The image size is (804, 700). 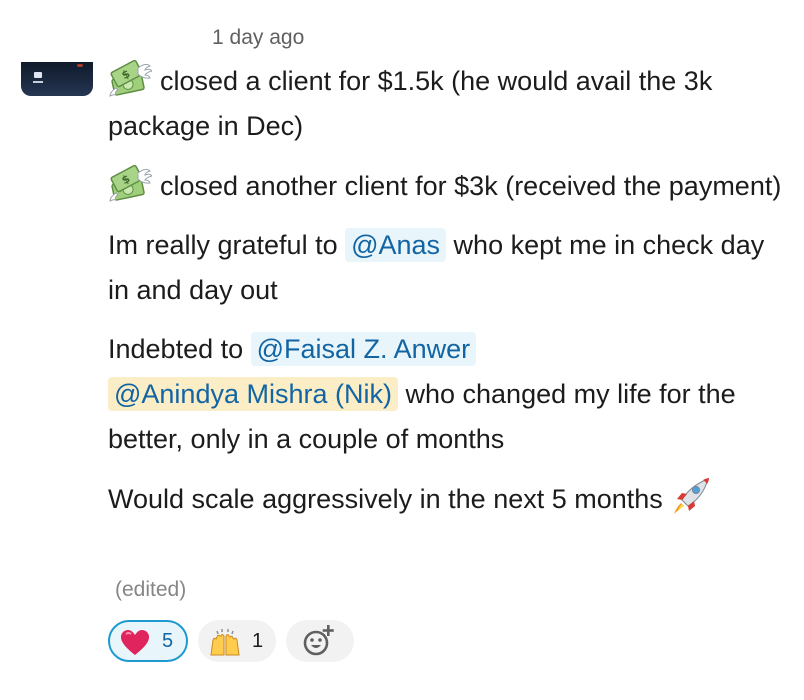 What do you see at coordinates (57, 79) in the screenshot?
I see `avatar` at bounding box center [57, 79].